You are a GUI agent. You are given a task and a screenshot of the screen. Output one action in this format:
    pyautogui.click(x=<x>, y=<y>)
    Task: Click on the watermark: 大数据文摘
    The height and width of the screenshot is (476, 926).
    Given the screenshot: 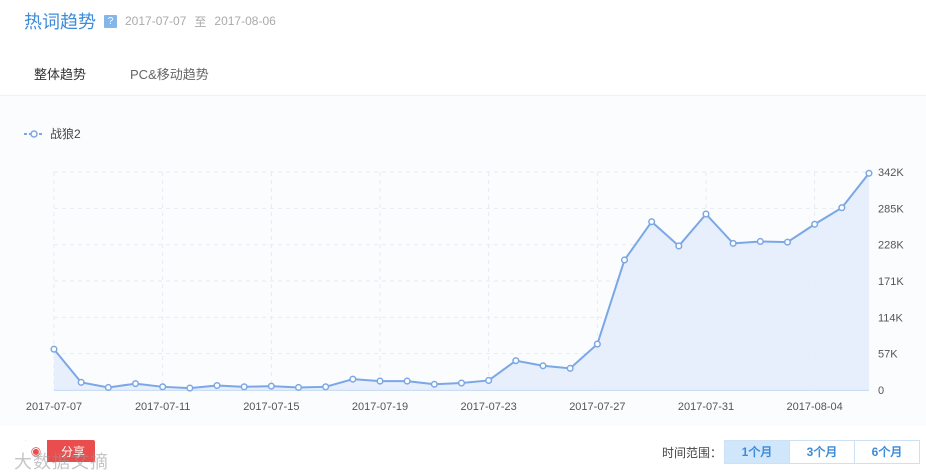 What is the action you would take?
    pyautogui.click(x=61, y=462)
    